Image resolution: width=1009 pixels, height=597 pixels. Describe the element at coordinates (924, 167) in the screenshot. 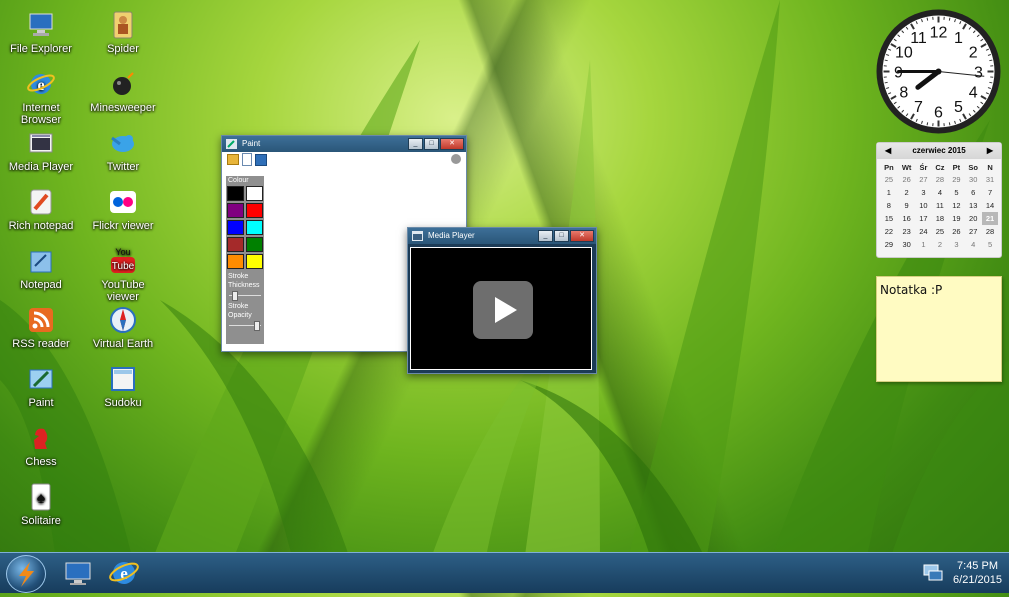

I see `weekday-header: Śr` at that location.